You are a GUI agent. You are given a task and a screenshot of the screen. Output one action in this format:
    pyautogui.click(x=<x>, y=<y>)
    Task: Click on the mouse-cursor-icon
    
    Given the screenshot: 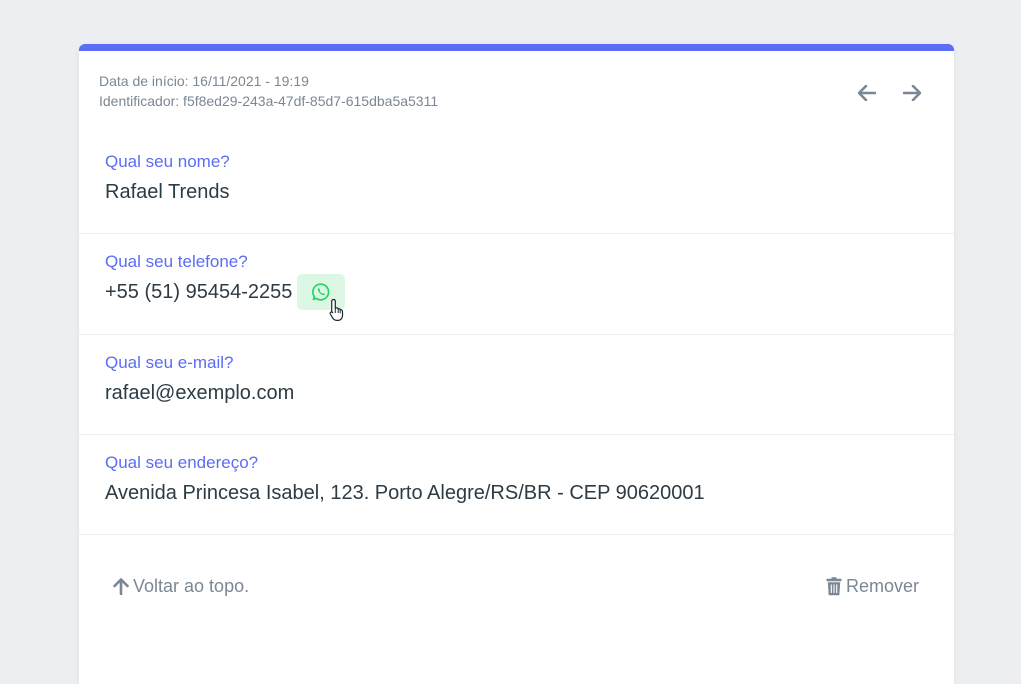 What is the action you would take?
    pyautogui.click(x=336, y=309)
    